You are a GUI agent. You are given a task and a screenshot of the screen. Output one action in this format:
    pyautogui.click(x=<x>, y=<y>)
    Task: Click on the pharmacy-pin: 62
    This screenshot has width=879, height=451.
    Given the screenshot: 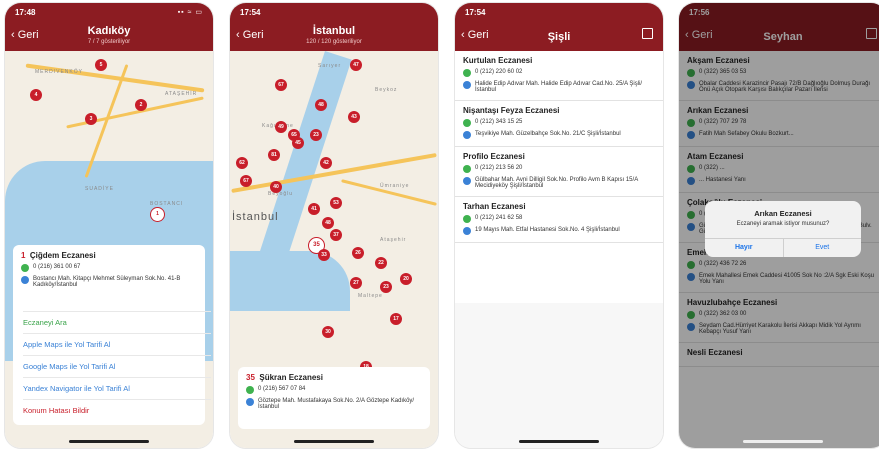 What is the action you would take?
    pyautogui.click(x=242, y=163)
    